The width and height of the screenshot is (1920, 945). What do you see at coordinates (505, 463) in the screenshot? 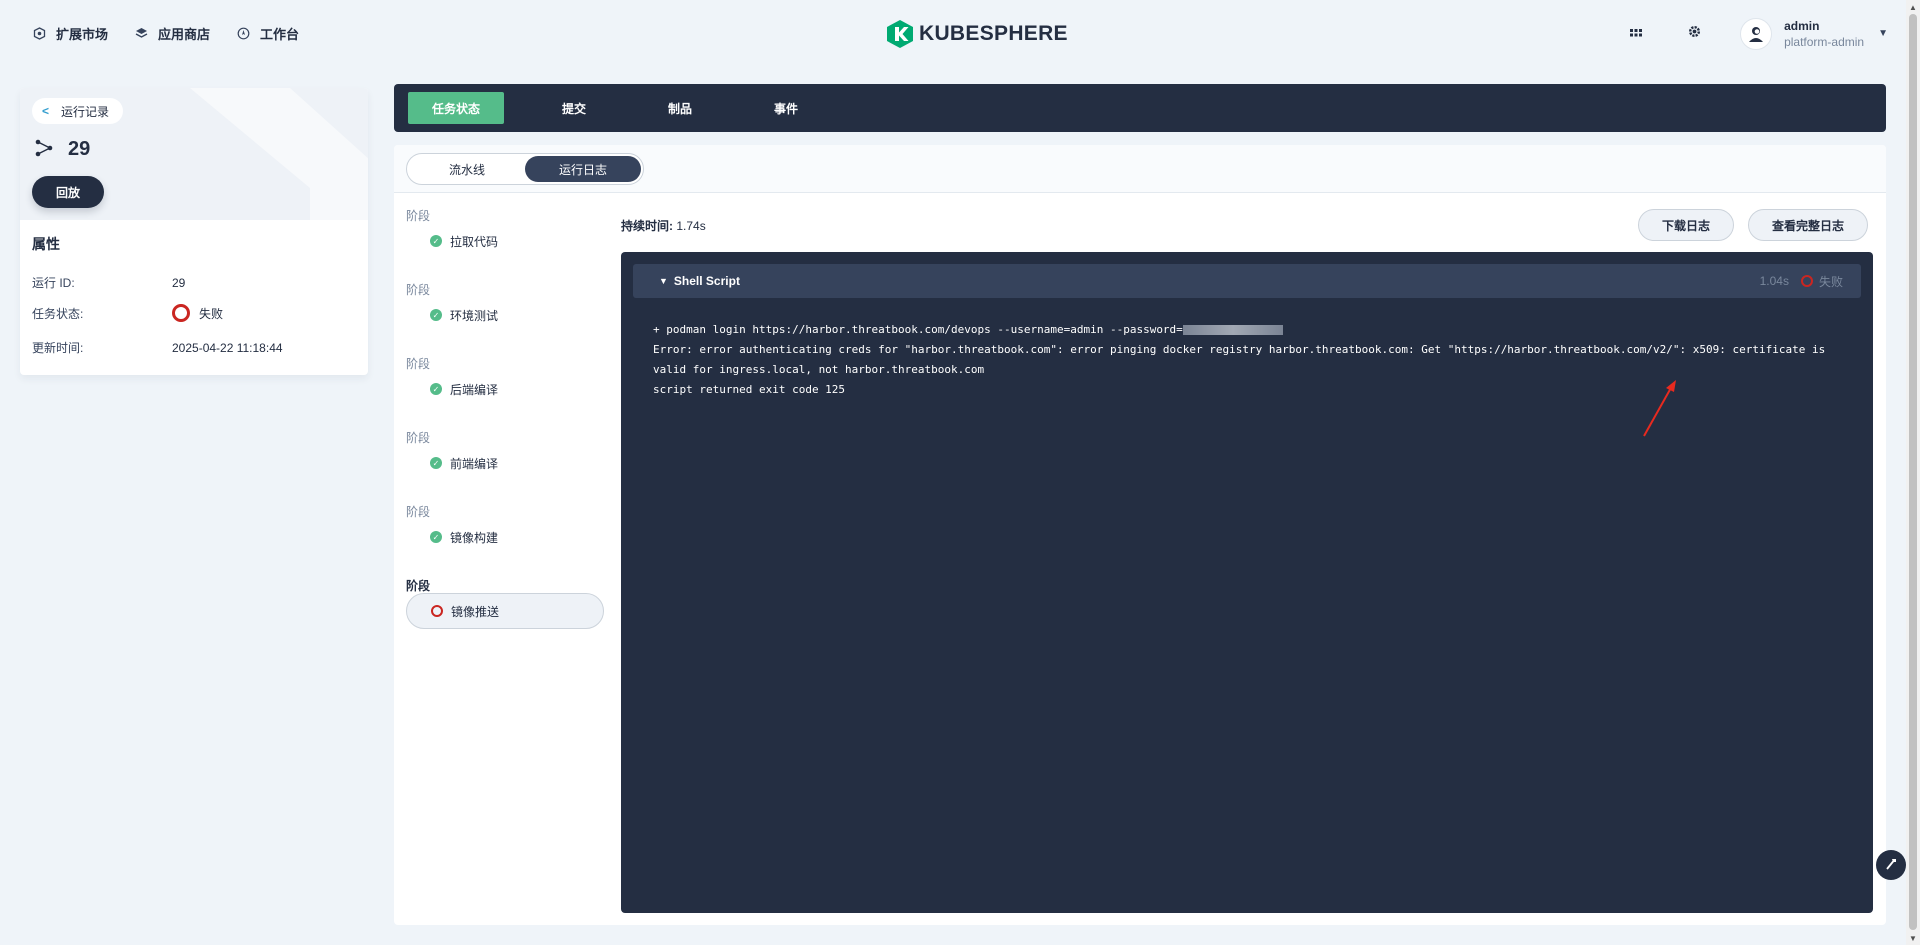
I see `stage-step-frontend-build: ✓ 前端编译` at bounding box center [505, 463].